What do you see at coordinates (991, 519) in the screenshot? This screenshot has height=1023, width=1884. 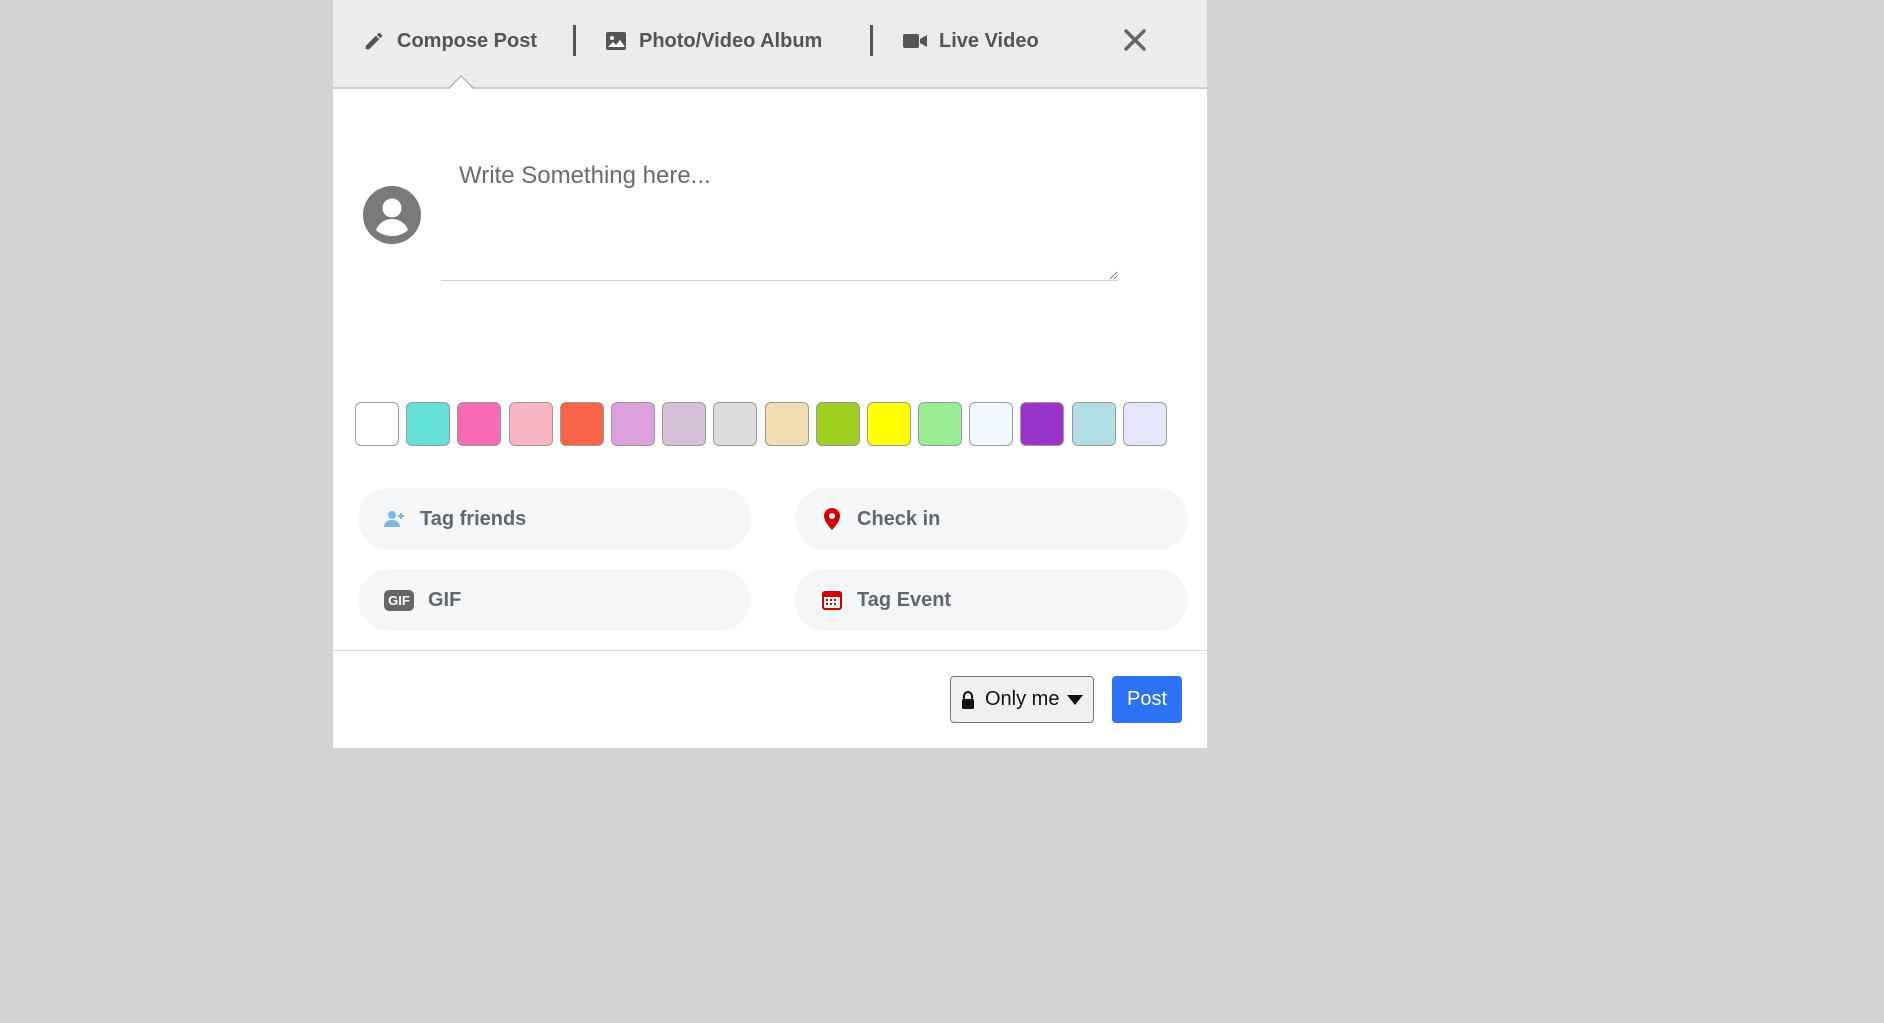 I see `check-in-button: Check in` at bounding box center [991, 519].